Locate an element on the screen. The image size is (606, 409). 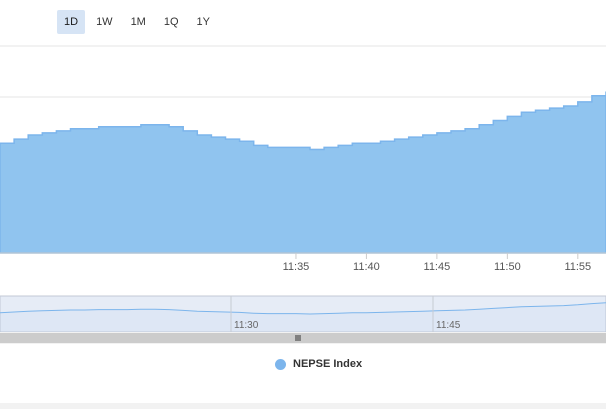
legend-marker-icon is located at coordinates (280, 364).